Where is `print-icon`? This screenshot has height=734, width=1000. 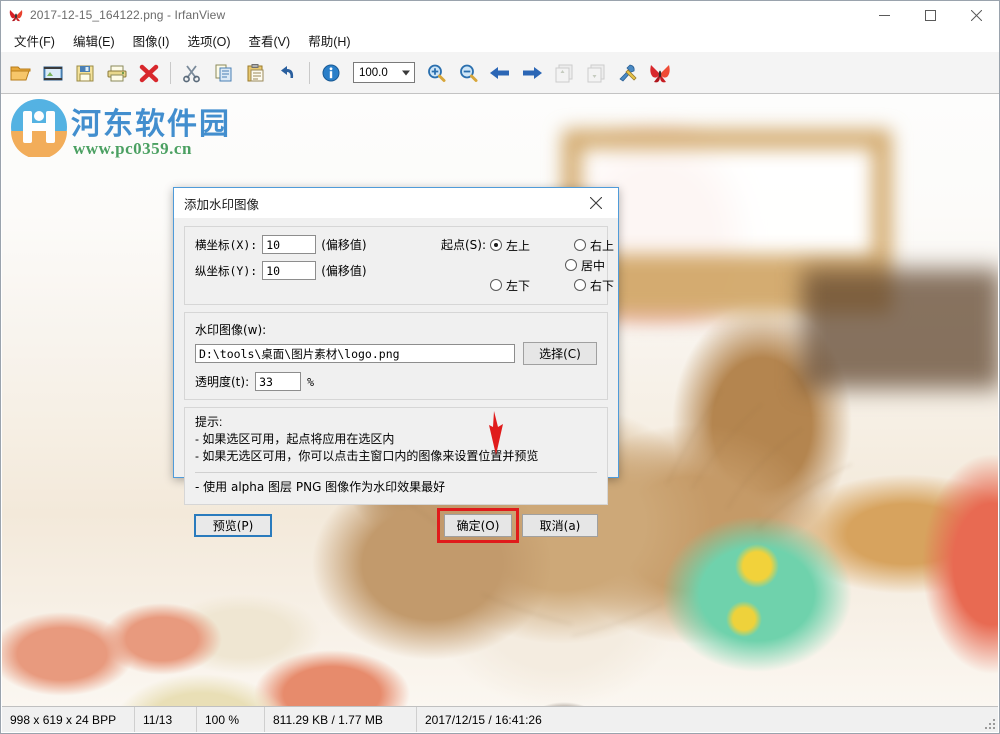 print-icon is located at coordinates (117, 73).